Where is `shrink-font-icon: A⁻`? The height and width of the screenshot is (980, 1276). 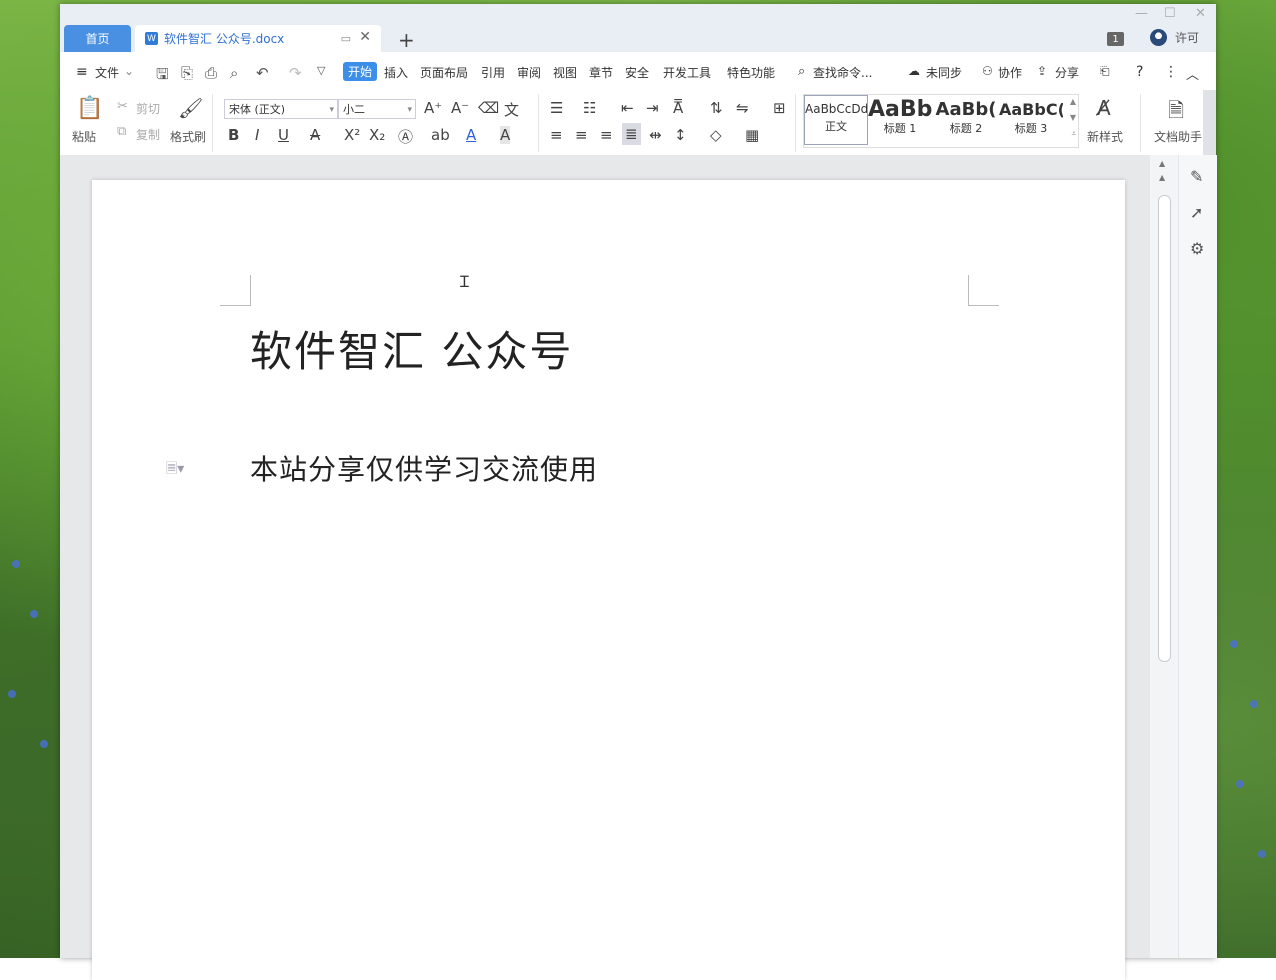 shrink-font-icon: A⁻ is located at coordinates (460, 108).